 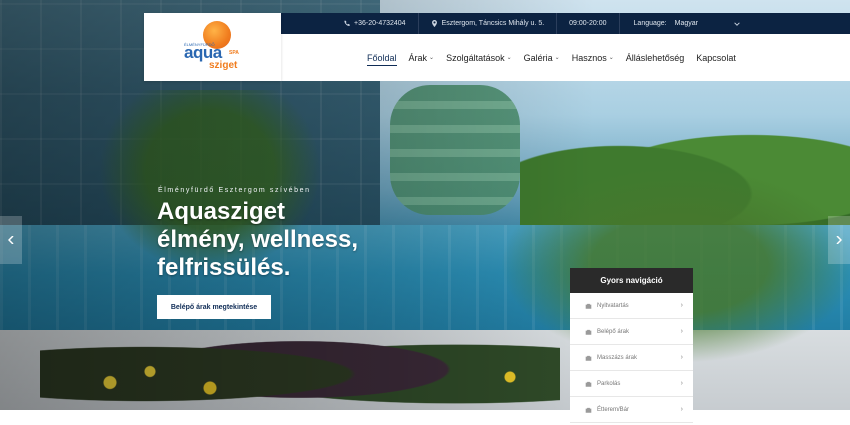 What do you see at coordinates (631, 306) in the screenshot?
I see `quick-nav-item-opening-hours: Nyitvatartás ›` at bounding box center [631, 306].